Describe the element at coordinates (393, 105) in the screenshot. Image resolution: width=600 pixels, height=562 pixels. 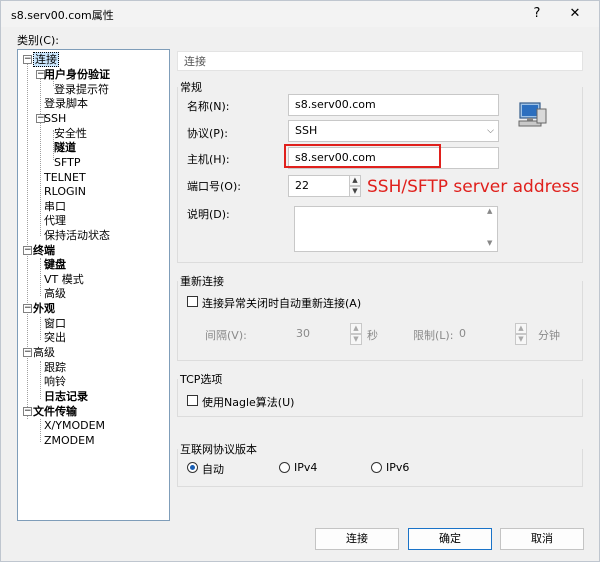
I see `name-field: s8.serv00.com` at that location.